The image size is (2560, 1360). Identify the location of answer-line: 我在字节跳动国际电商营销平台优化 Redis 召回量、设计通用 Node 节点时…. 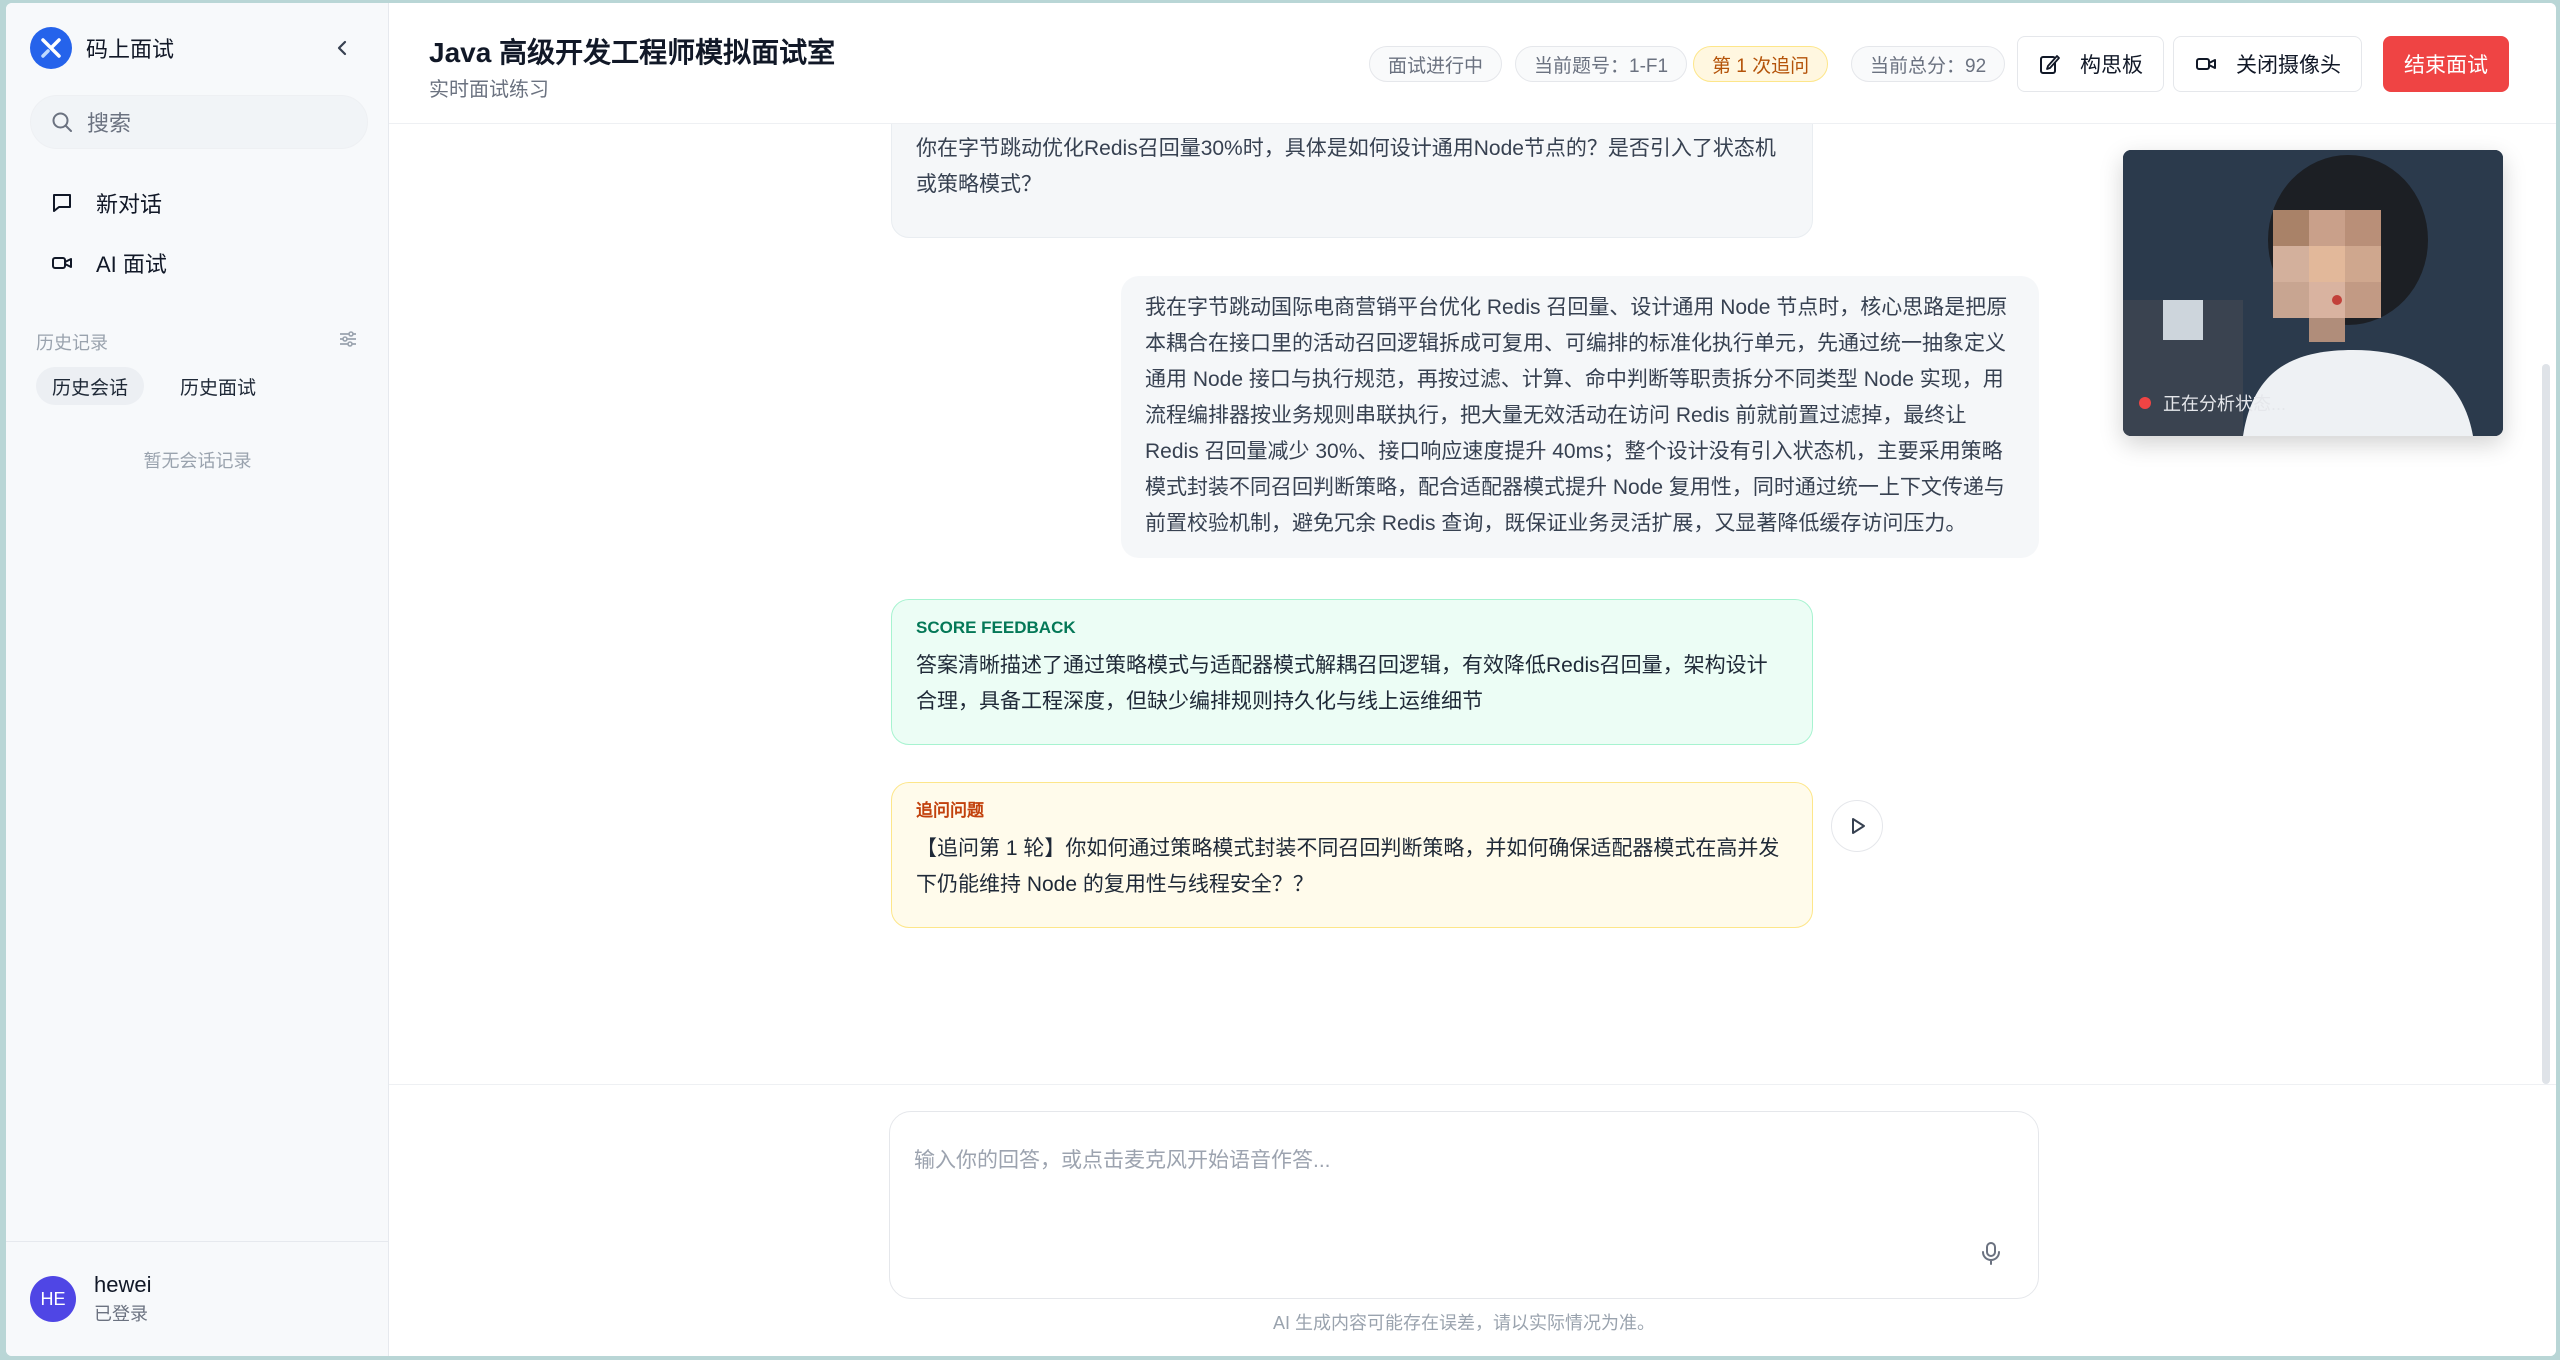
(1576, 307).